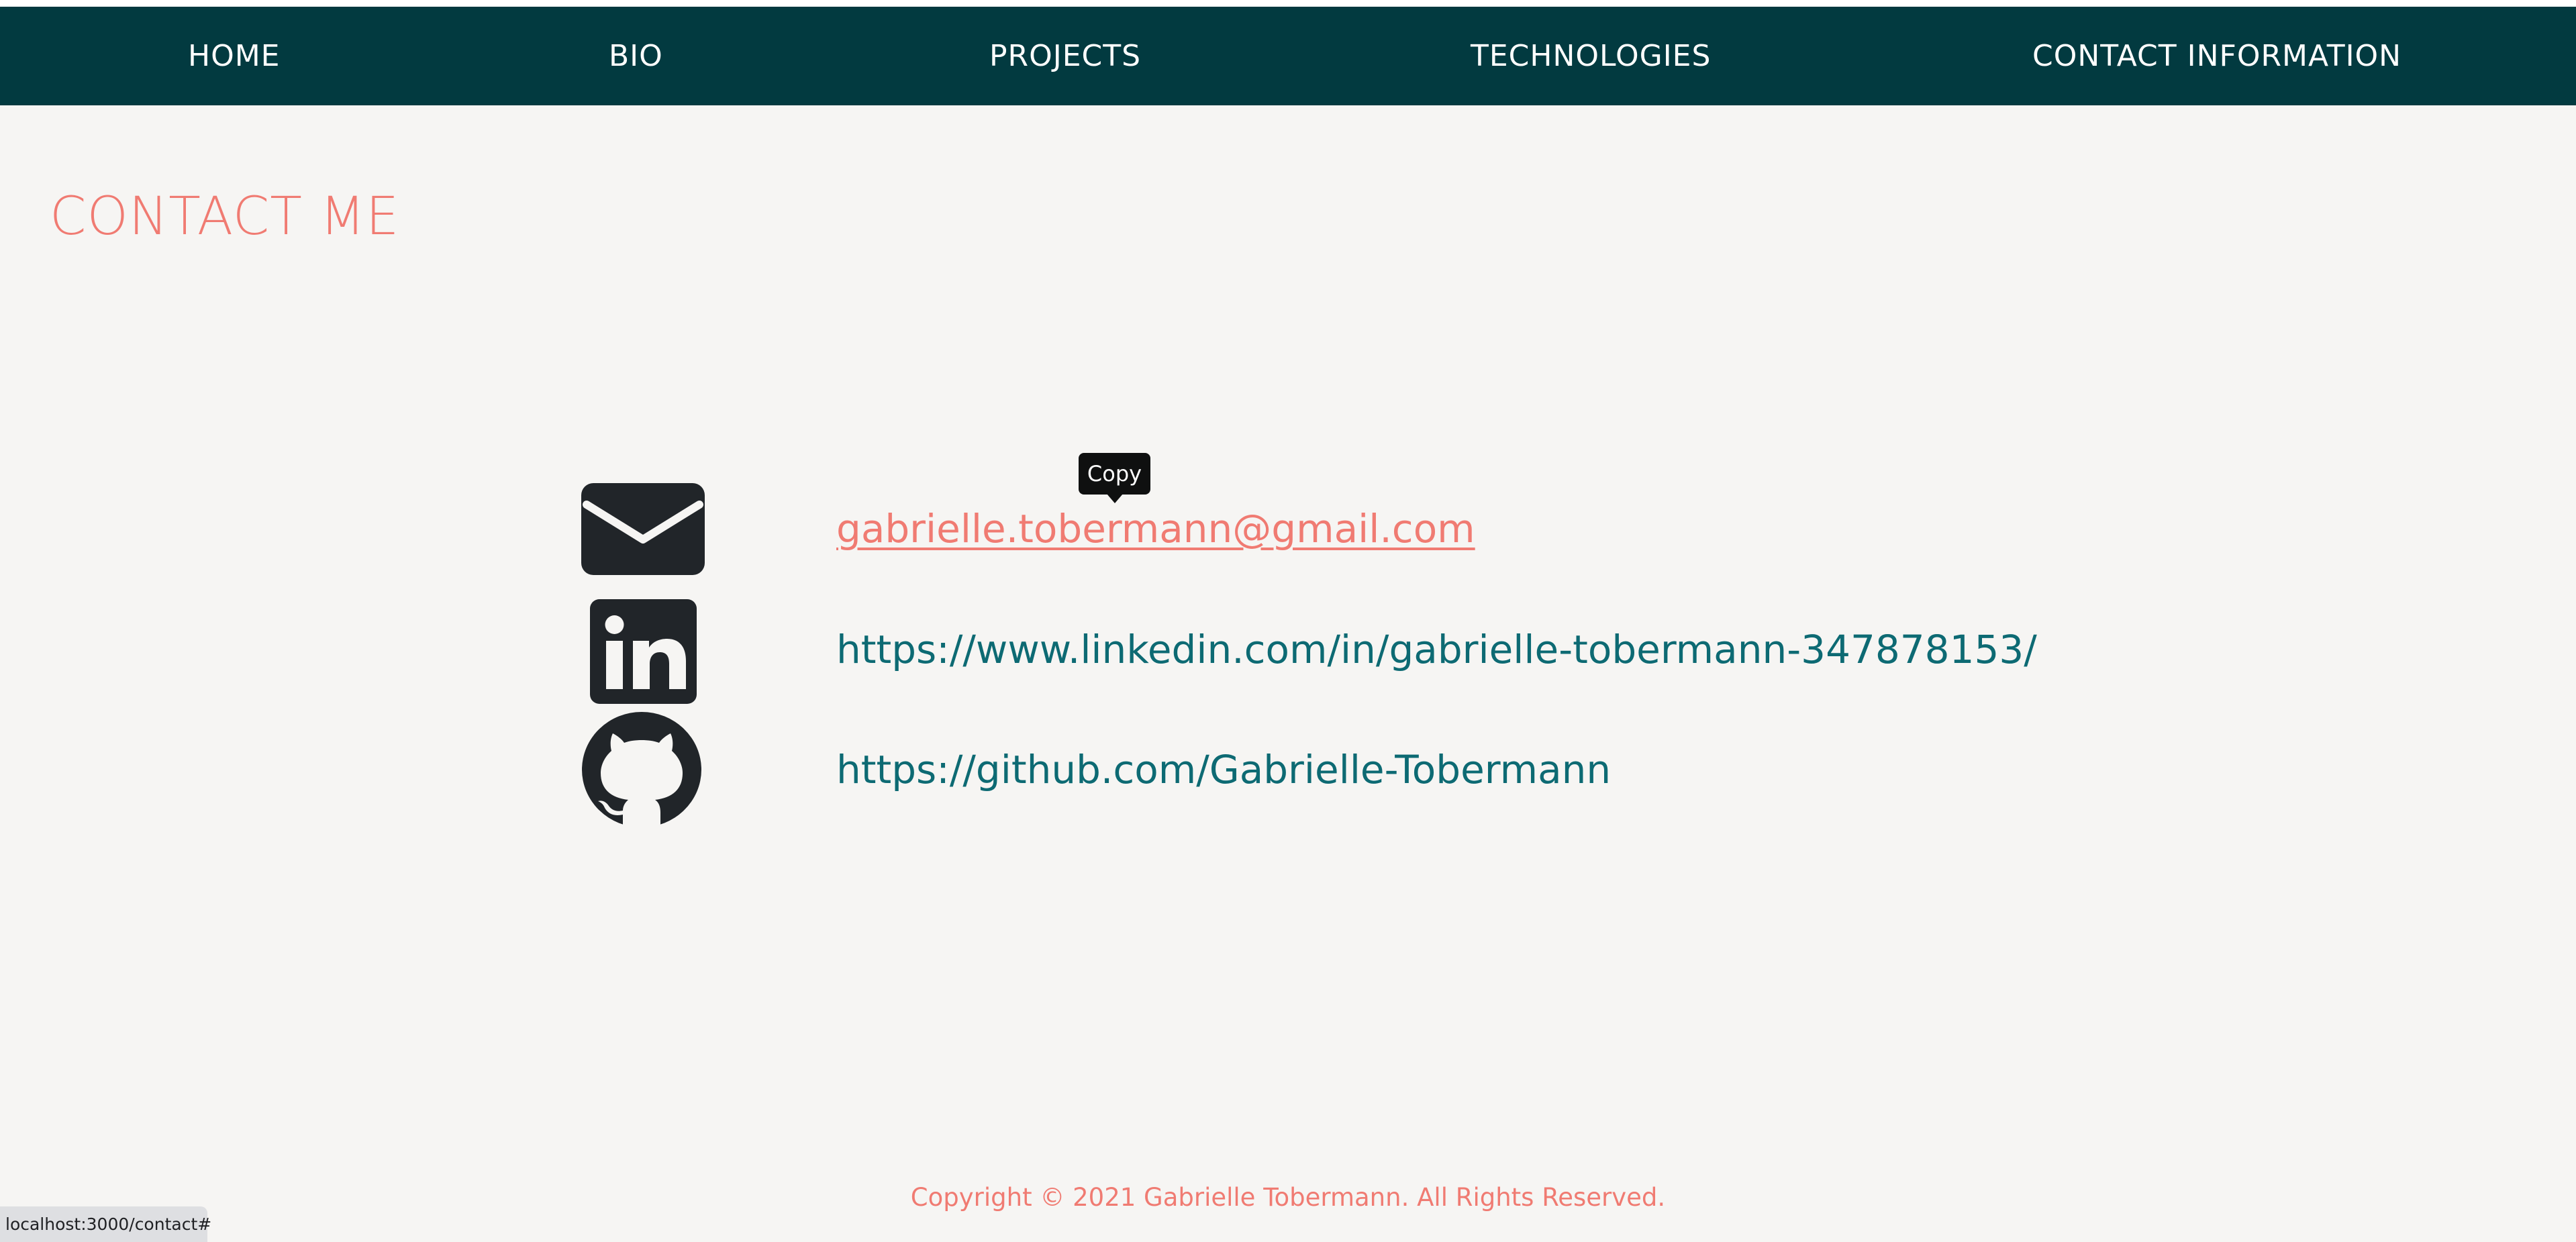  What do you see at coordinates (105, 1224) in the screenshot?
I see `status-bar-url: localhost:3000/contact#` at bounding box center [105, 1224].